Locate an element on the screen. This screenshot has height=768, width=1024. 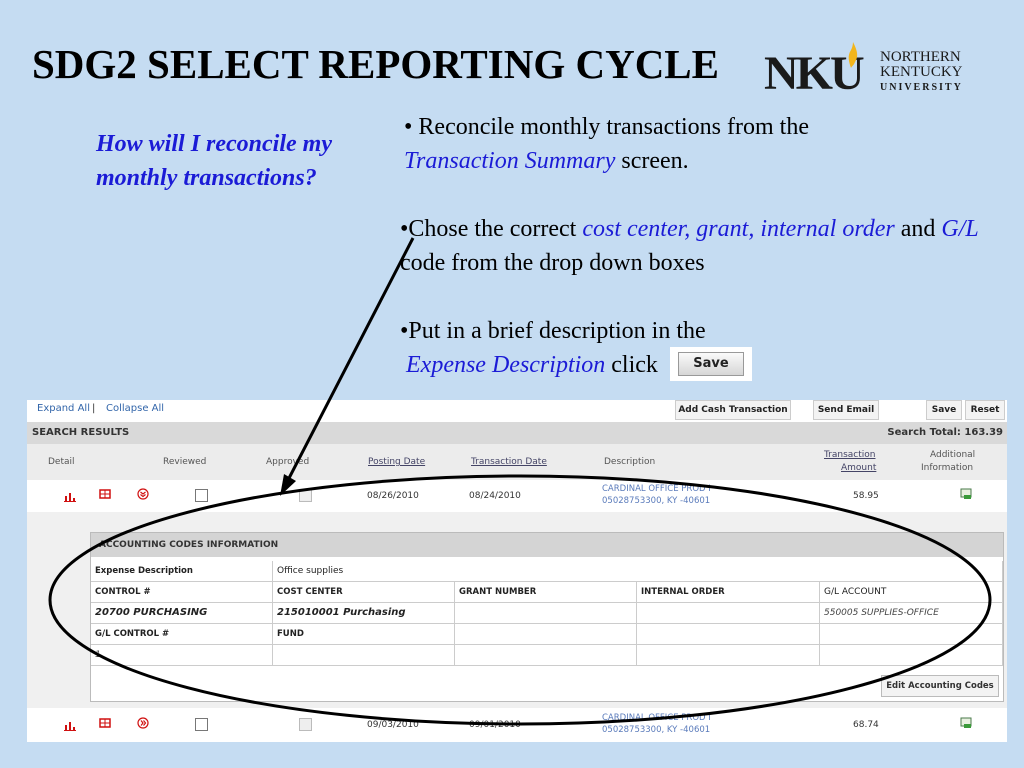
control-header: CONTROL # is located at coordinates (182, 592).